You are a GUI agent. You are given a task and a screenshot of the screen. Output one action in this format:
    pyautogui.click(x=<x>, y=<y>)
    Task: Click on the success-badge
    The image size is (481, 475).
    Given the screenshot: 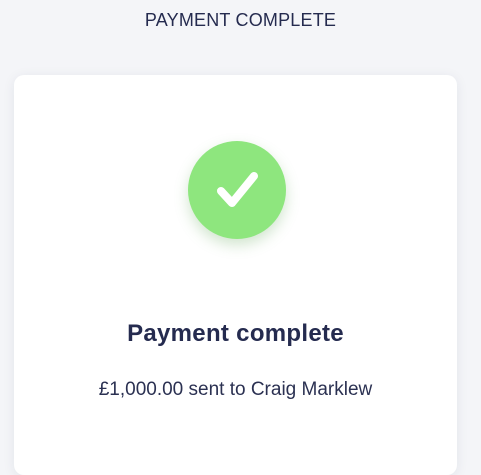 What is the action you would take?
    pyautogui.click(x=237, y=190)
    